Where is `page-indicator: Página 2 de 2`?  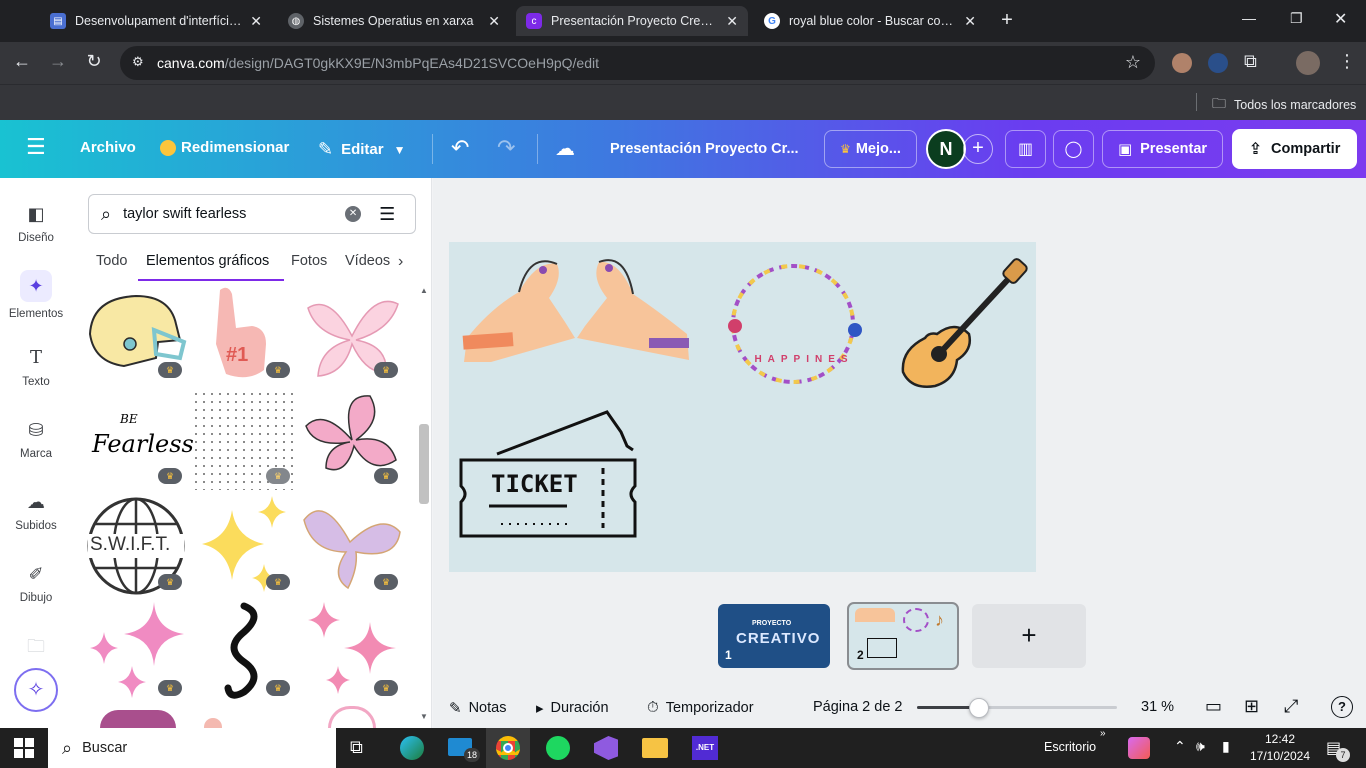 page-indicator: Página 2 de 2 is located at coordinates (858, 707).